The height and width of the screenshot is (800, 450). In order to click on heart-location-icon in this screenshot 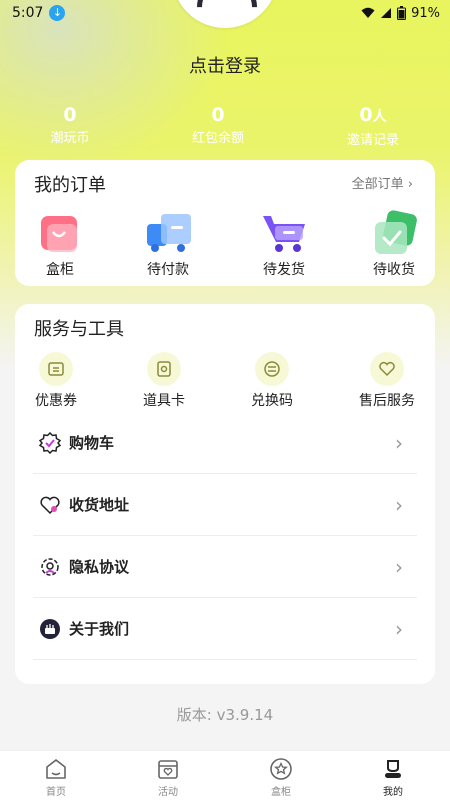, I will do `click(50, 505)`.